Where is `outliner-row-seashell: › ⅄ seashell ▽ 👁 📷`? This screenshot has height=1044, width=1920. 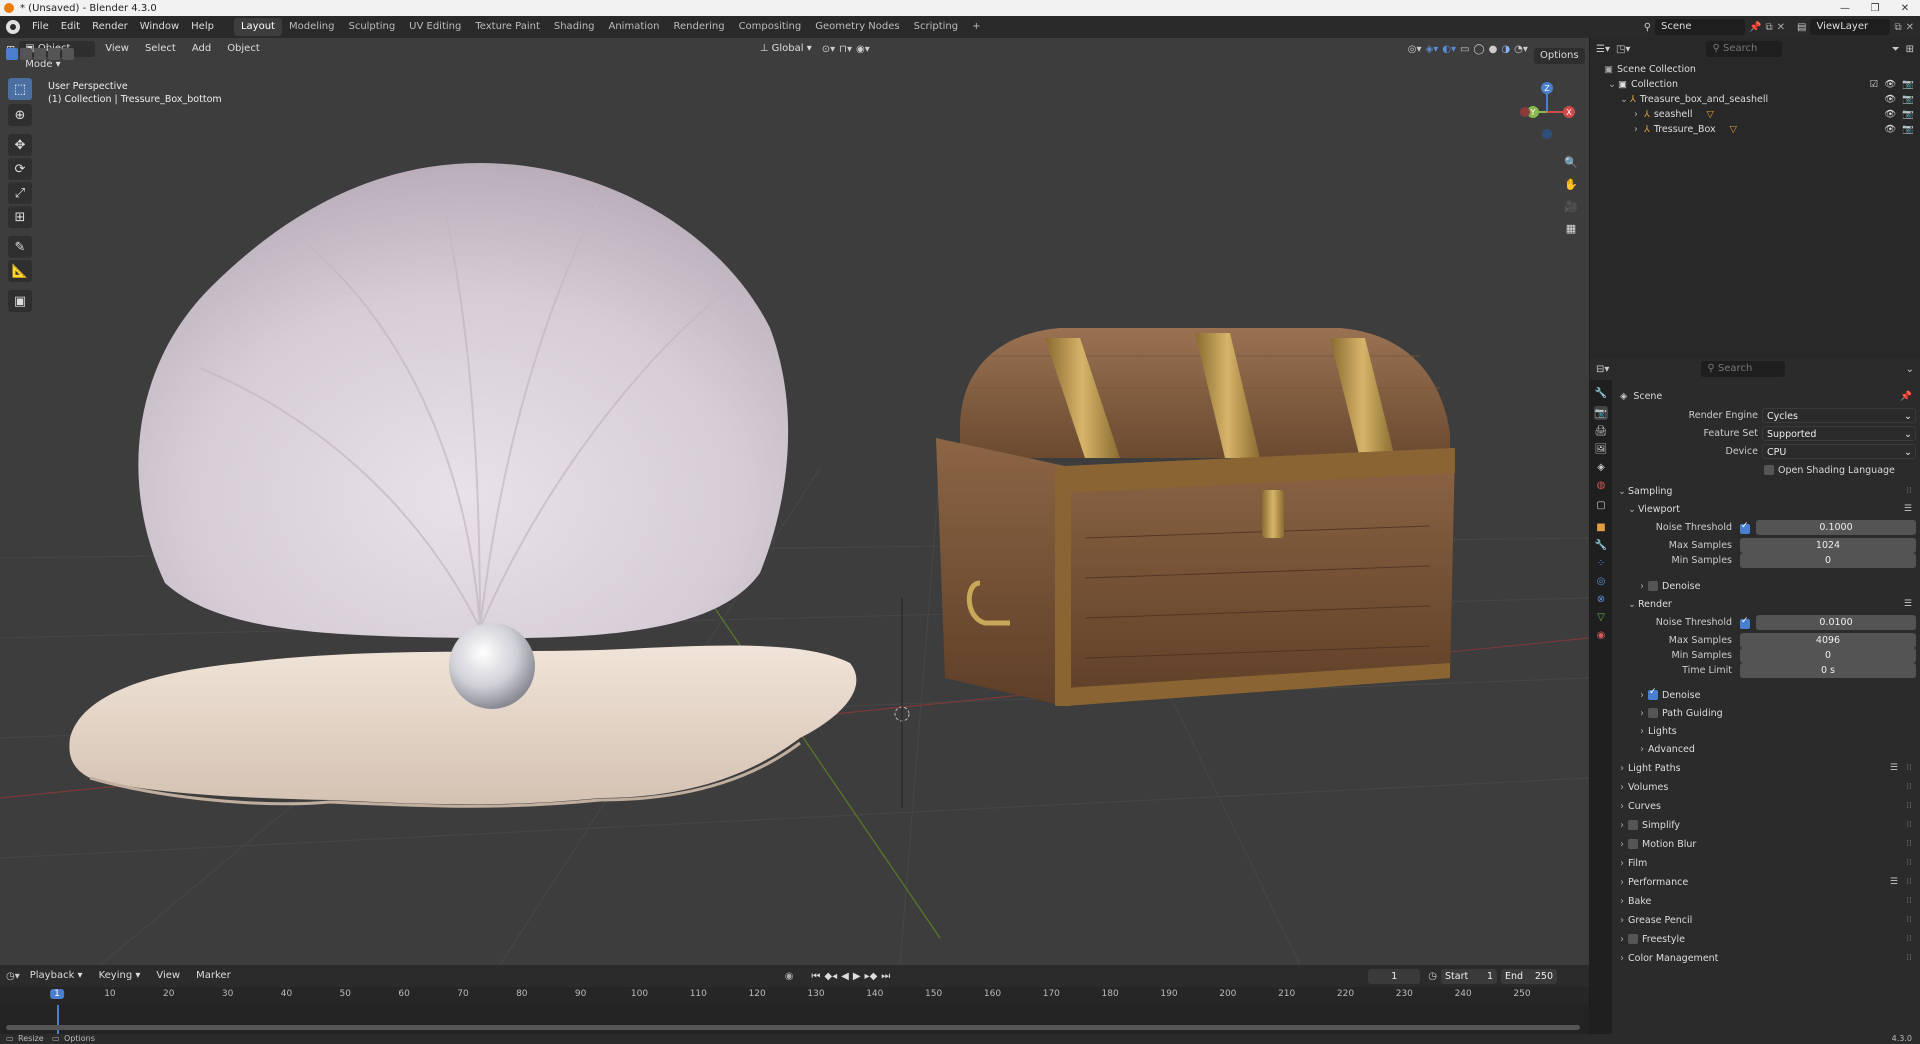
outliner-row-seashell: › ⅄ seashell ▽ 👁 📷 is located at coordinates (1755, 114).